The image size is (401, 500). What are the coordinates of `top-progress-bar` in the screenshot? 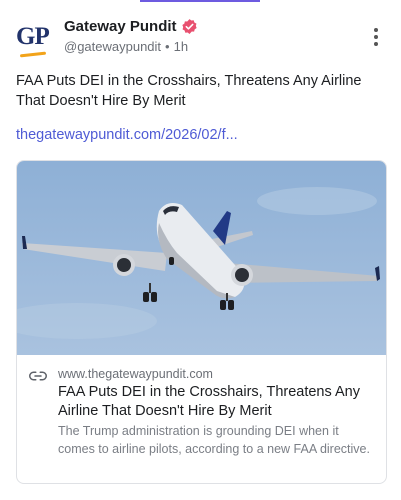 It's located at (200, 2).